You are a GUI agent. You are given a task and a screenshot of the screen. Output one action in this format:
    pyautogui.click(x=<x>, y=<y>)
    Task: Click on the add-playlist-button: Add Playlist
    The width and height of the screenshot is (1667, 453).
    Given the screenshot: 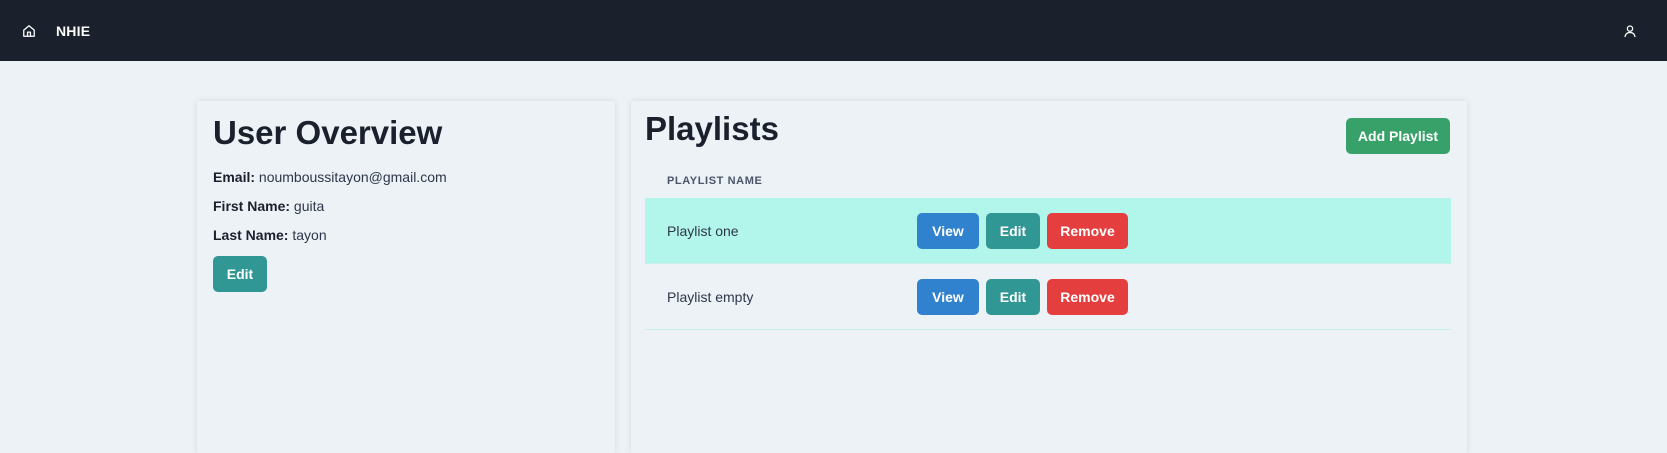 What is the action you would take?
    pyautogui.click(x=1398, y=136)
    